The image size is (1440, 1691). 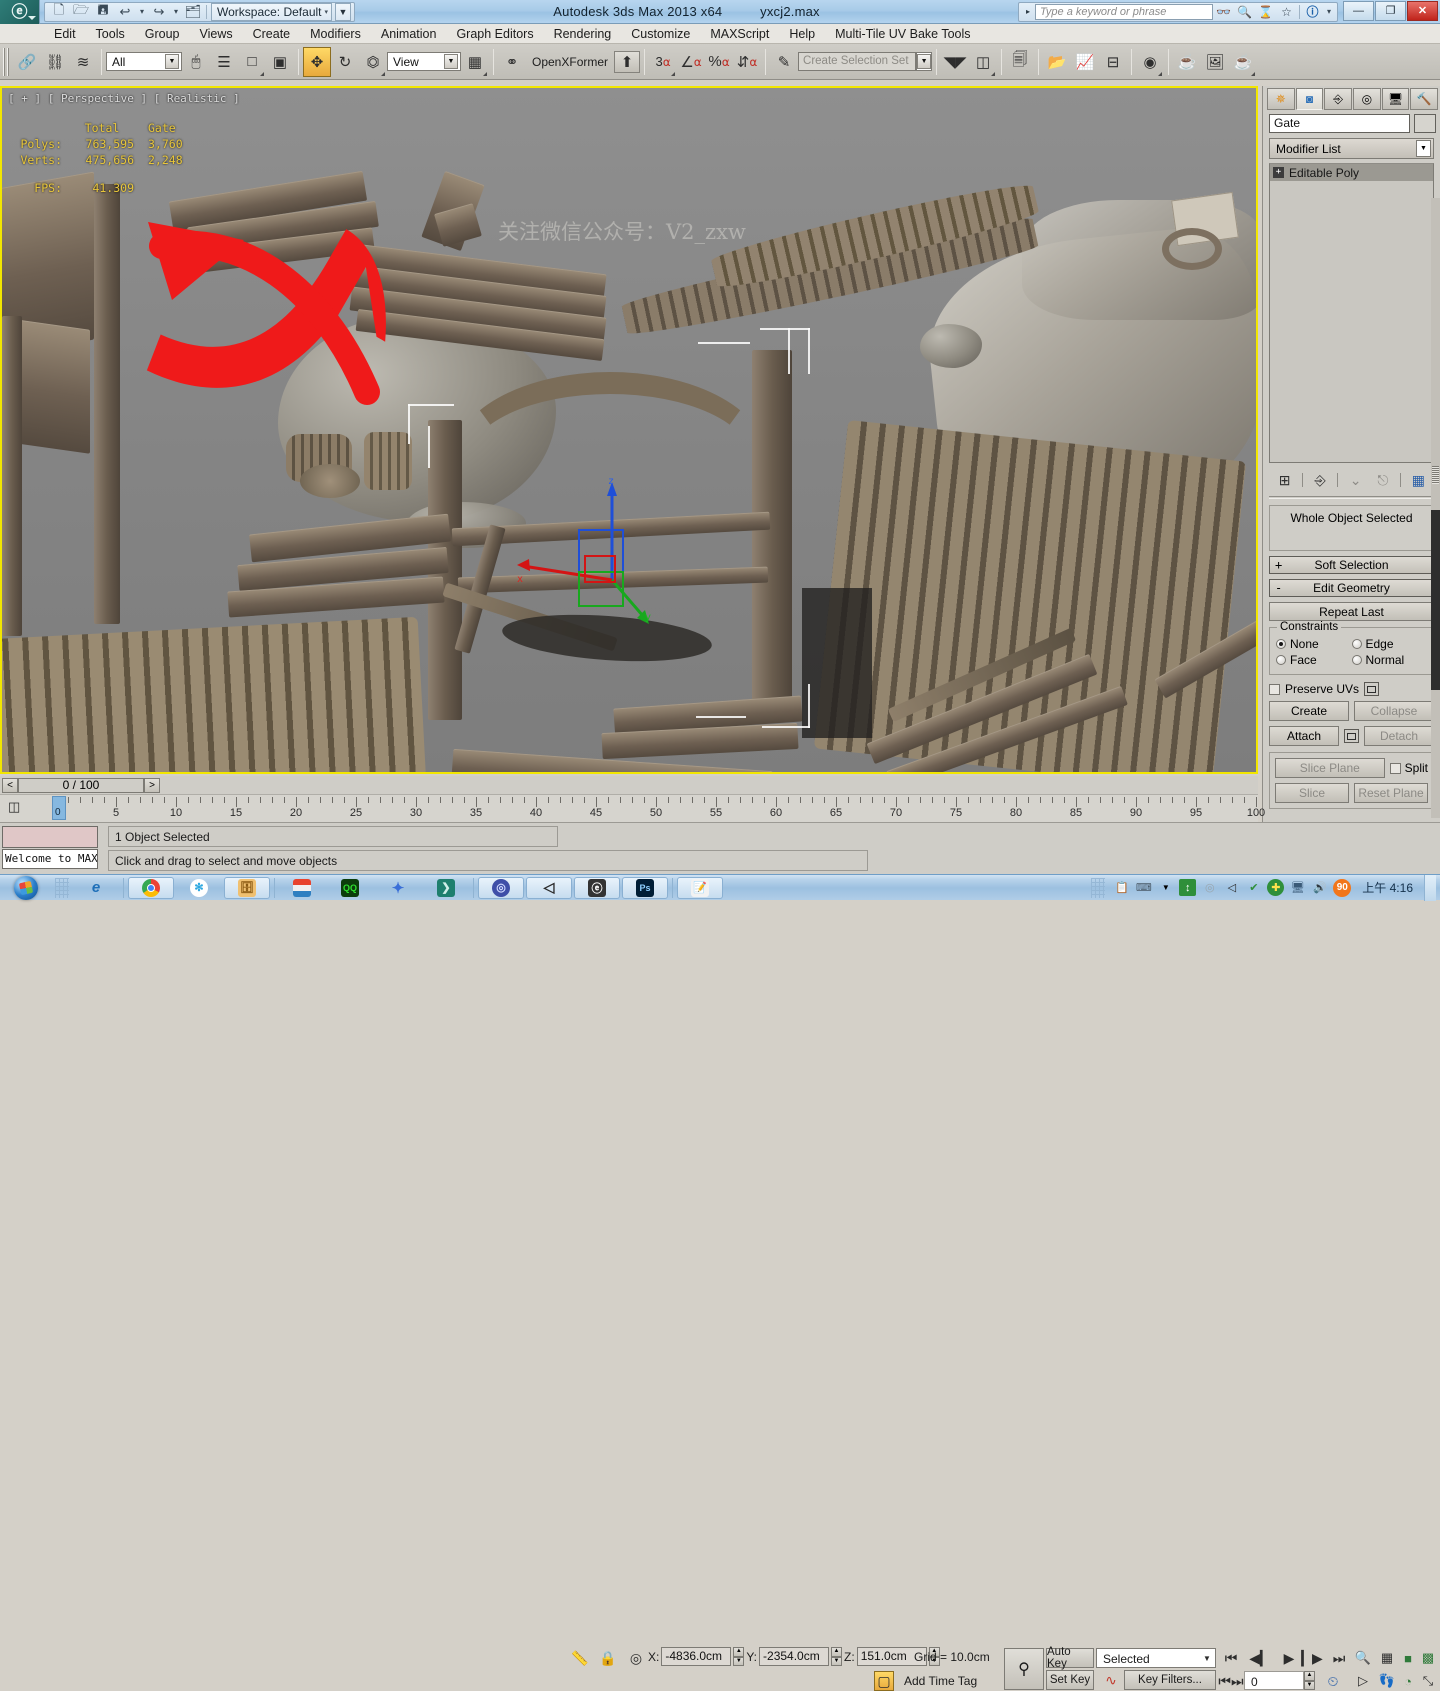 I want to click on object-name-input: Gate, so click(x=1339, y=123).